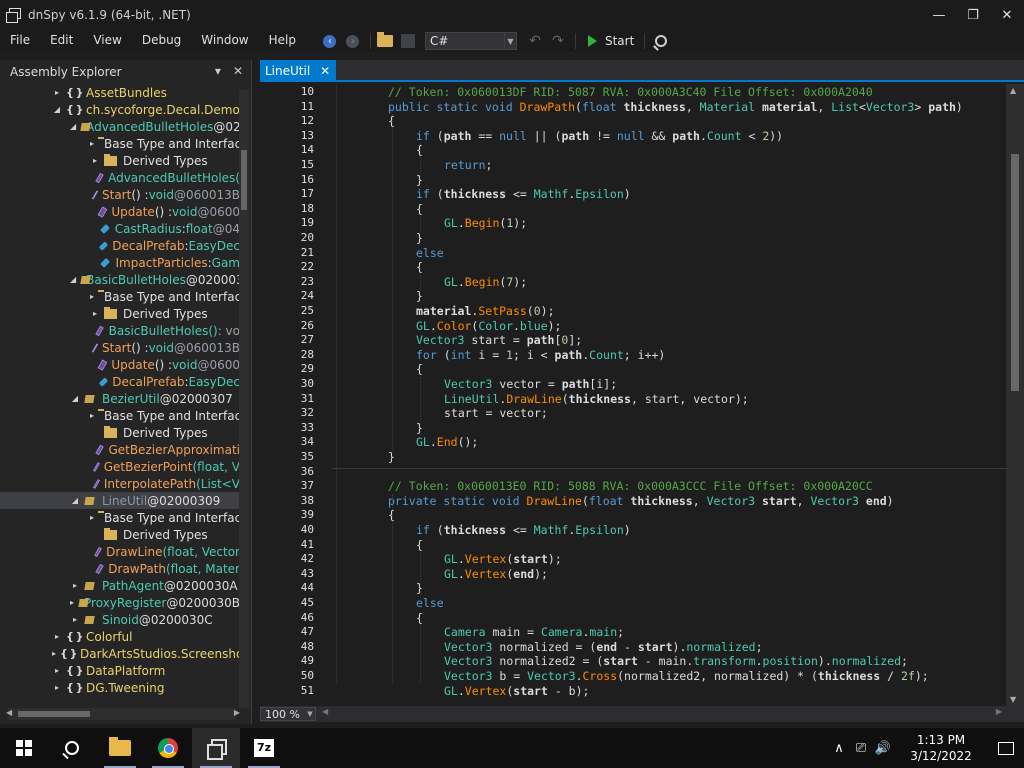 The width and height of the screenshot is (1024, 768). Describe the element at coordinates (244, 399) in the screenshot. I see `explorer-vertical-scrollbar` at that location.